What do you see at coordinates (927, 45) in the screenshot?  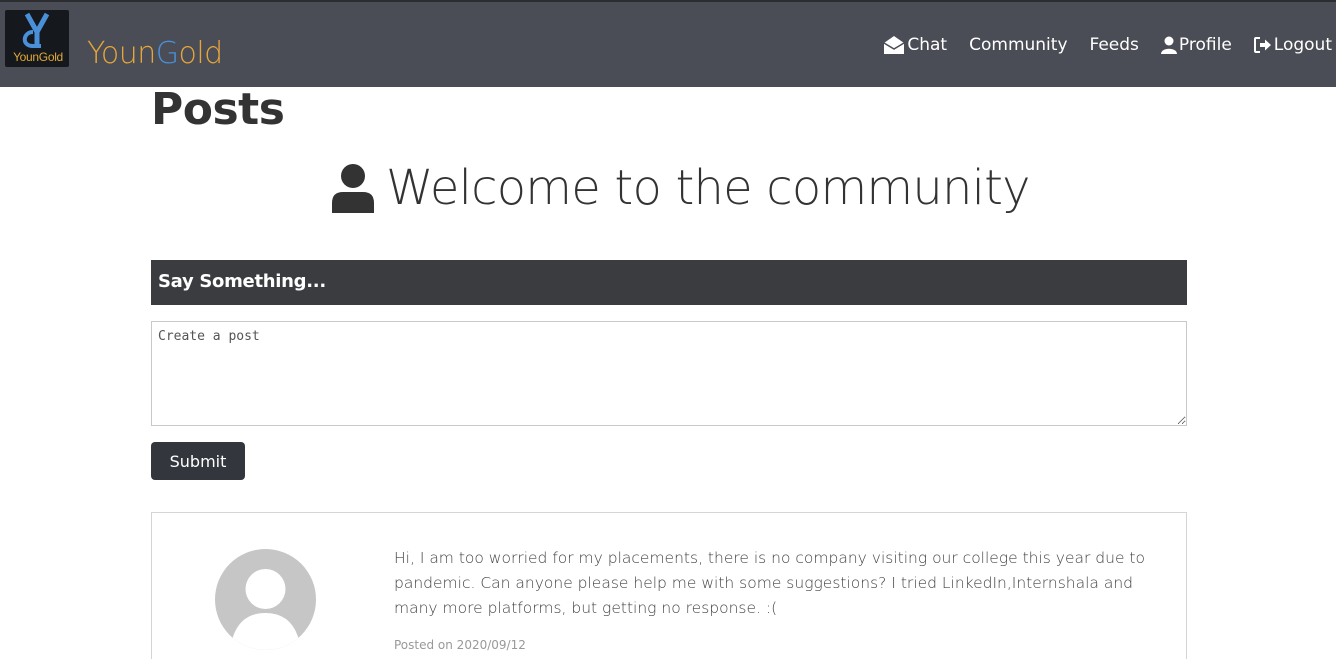 I see `nav-chat-label: Chat` at bounding box center [927, 45].